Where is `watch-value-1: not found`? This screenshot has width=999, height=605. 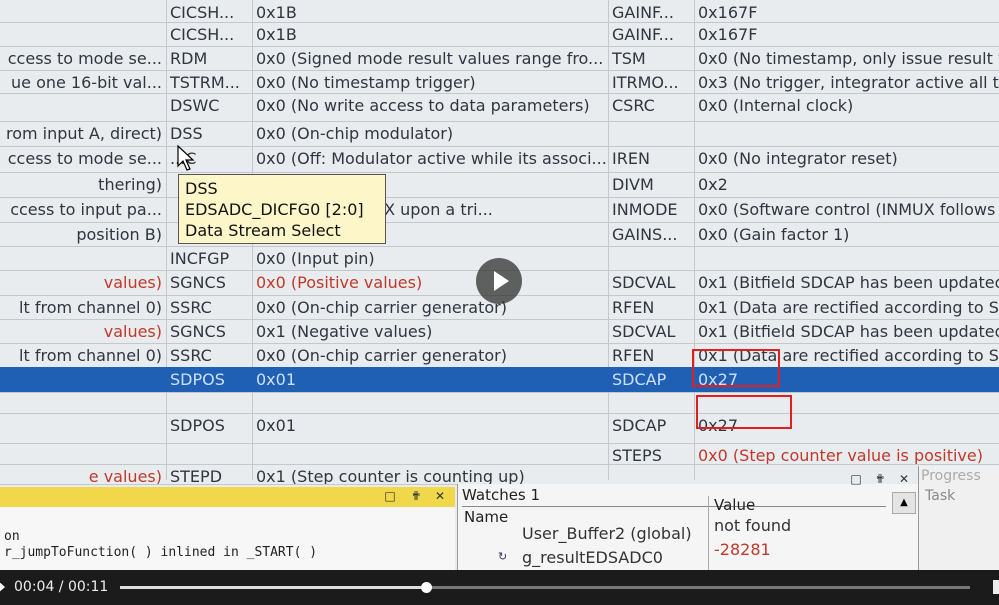
watch-value-1: not found is located at coordinates (752, 525).